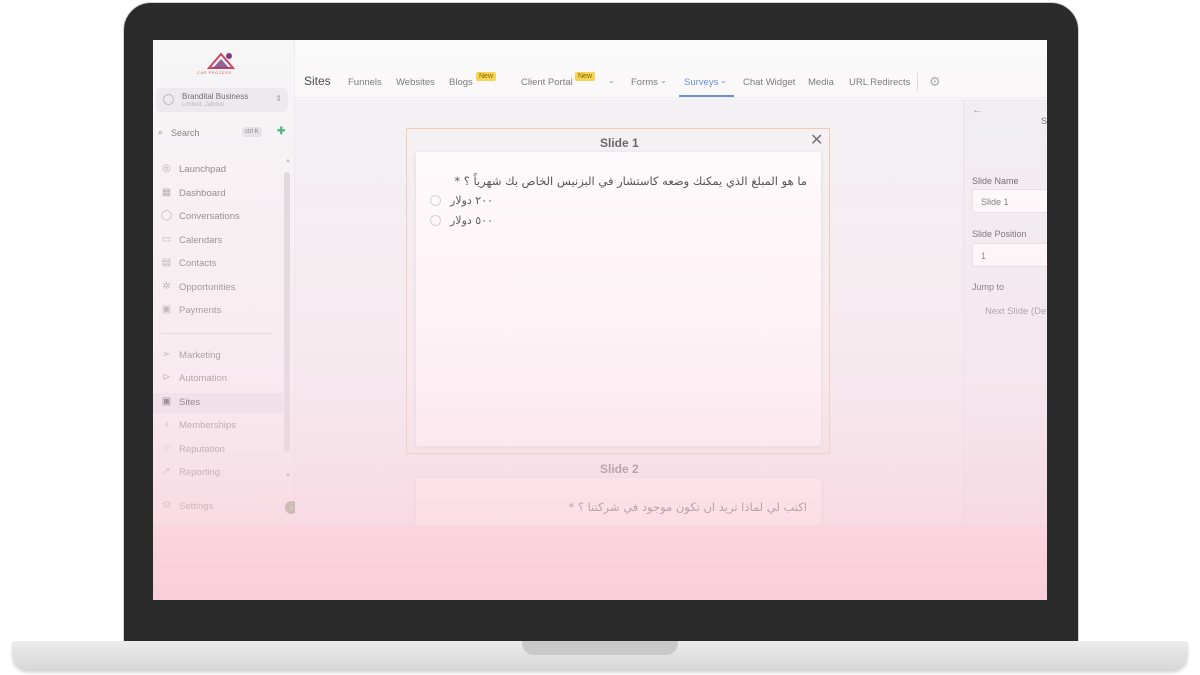  I want to click on slide-2-title: Slide 2, so click(619, 469).